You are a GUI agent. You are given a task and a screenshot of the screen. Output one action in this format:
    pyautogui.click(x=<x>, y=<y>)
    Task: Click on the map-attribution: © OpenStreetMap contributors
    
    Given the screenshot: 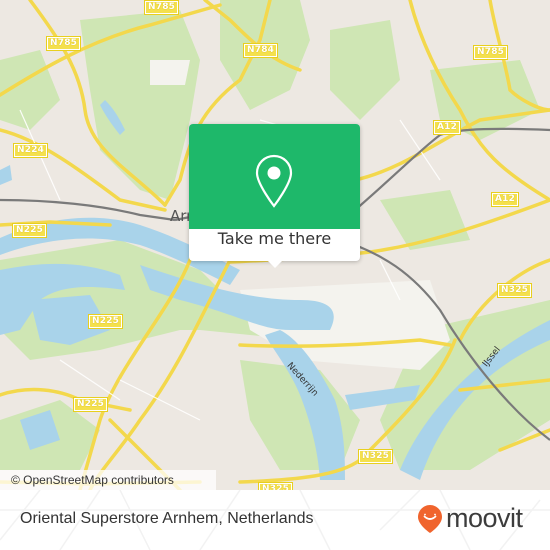 What is the action you would take?
    pyautogui.click(x=108, y=480)
    